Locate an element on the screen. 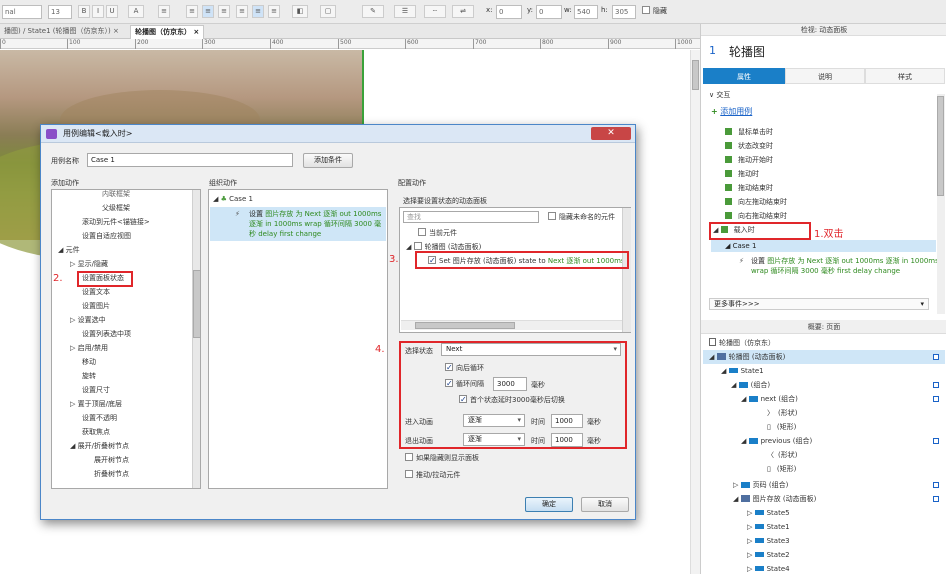 The image size is (946, 576). list-item: ▷ 启用/禁用 is located at coordinates (89, 348).